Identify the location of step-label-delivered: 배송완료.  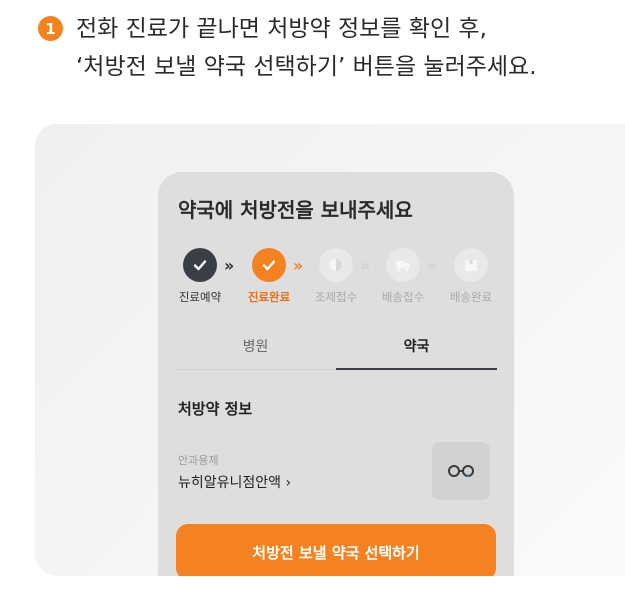
(471, 297).